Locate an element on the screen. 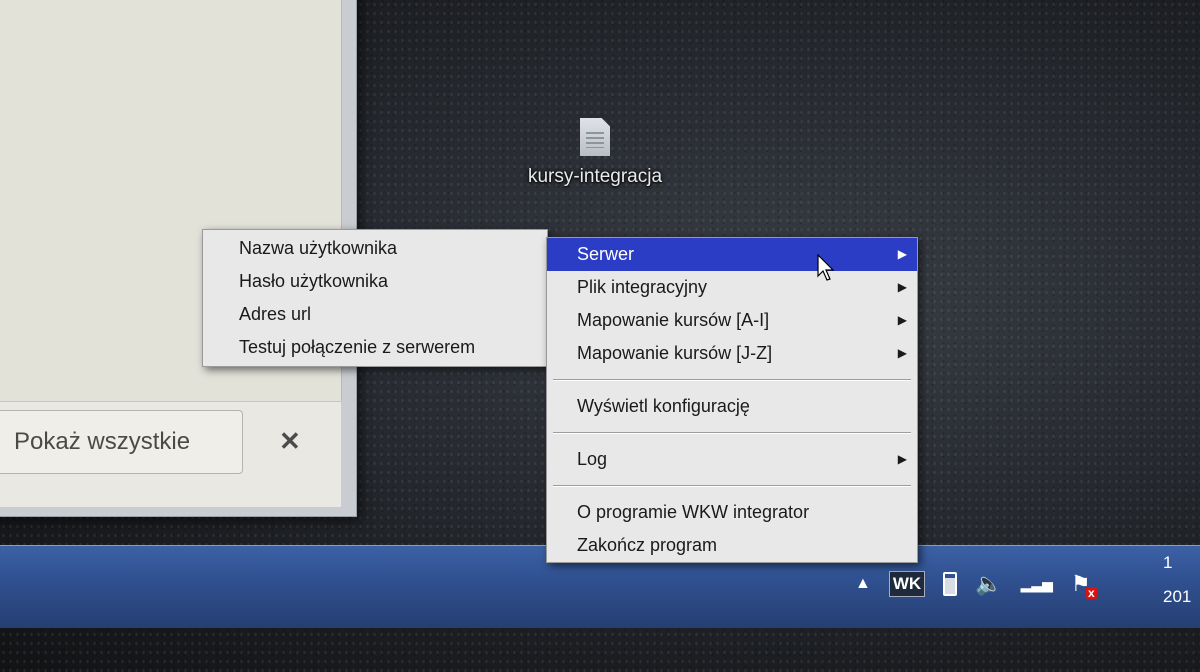 This screenshot has height=672, width=1200. menu-item-show-config: Wyświetl konfigurację is located at coordinates (732, 406).